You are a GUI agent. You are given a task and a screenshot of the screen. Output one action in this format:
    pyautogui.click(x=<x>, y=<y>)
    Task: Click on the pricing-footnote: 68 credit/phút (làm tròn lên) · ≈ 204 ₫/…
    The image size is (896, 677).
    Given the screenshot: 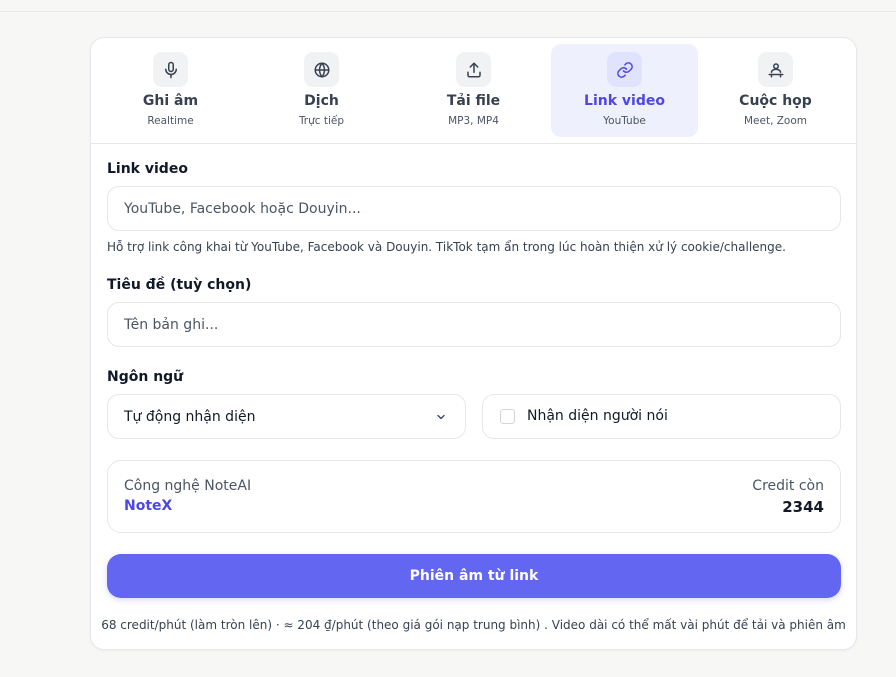 What is the action you would take?
    pyautogui.click(x=473, y=625)
    